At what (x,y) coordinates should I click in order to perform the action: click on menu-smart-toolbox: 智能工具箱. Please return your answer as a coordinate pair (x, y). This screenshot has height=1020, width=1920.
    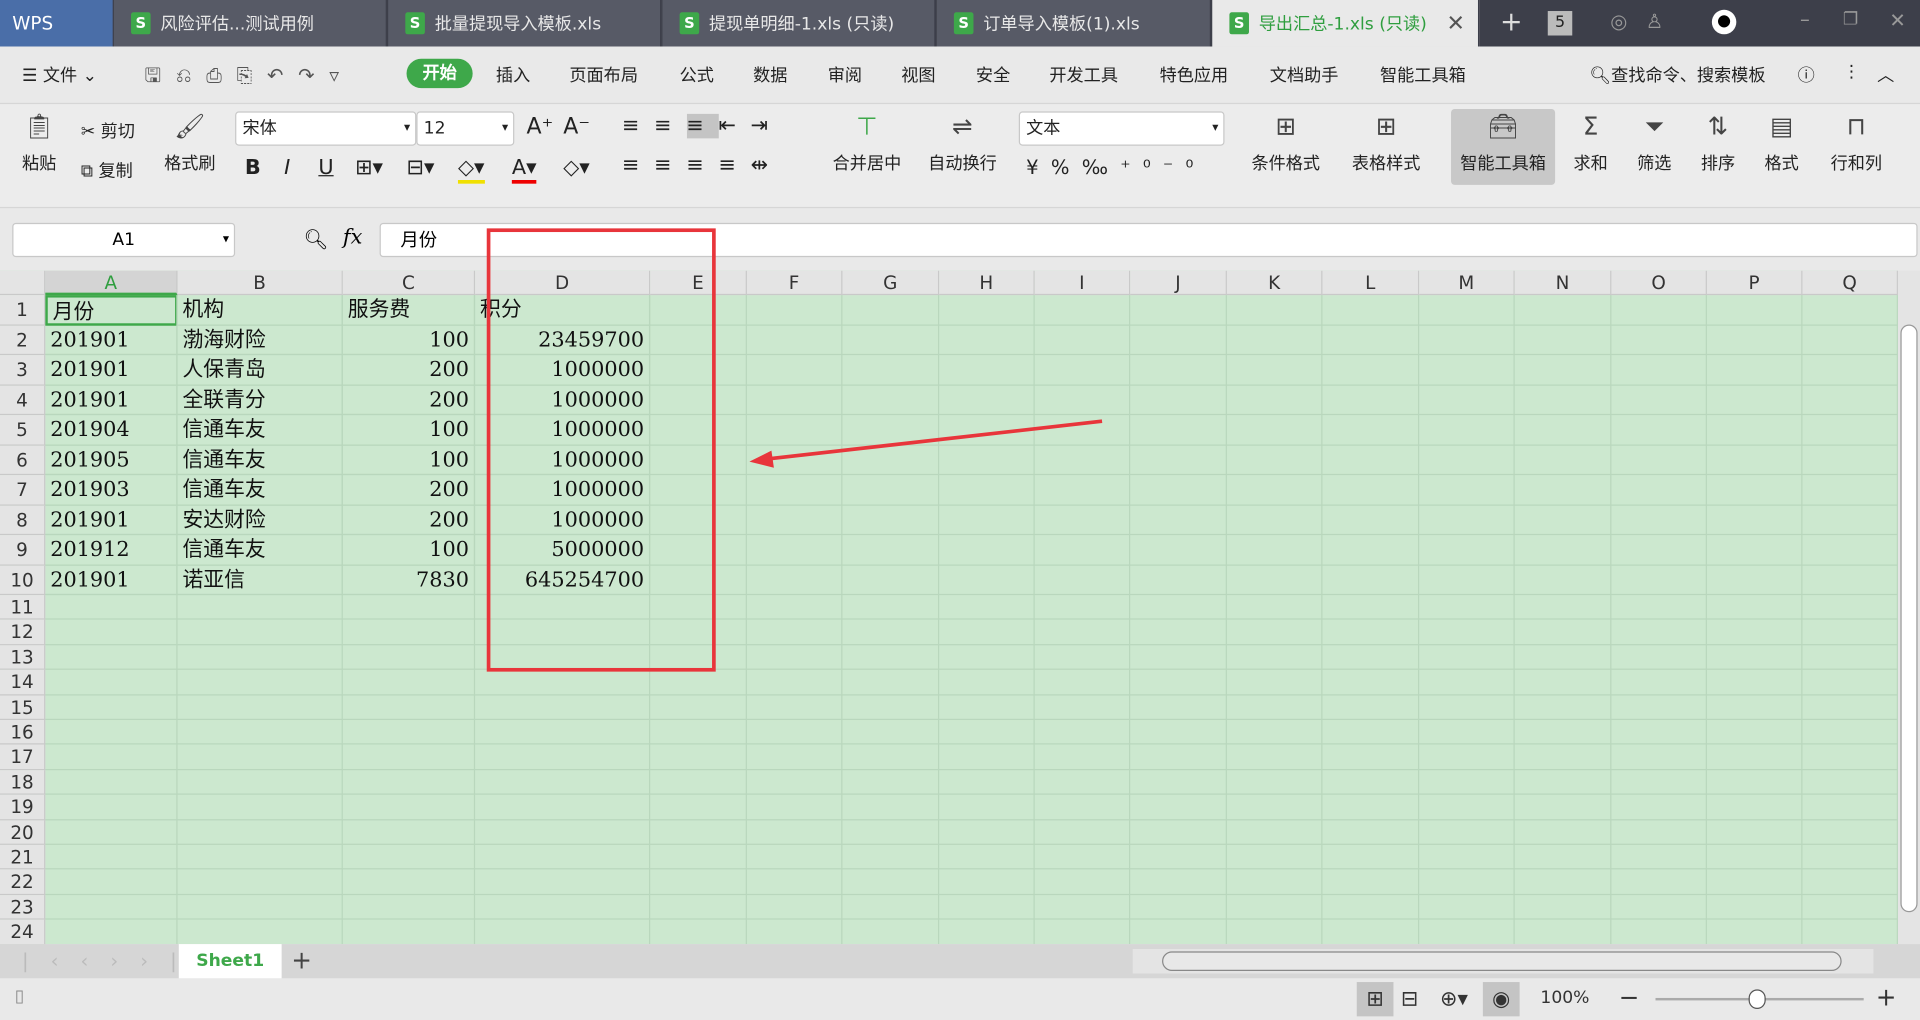
    Looking at the image, I should click on (1423, 74).